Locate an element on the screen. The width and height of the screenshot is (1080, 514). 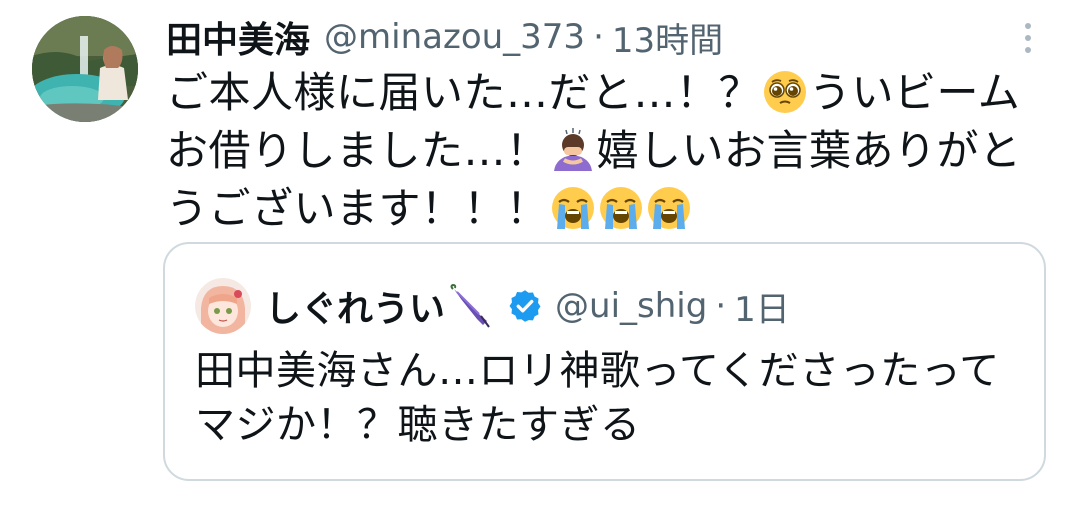
verified-badge-icon is located at coordinates (525, 306).